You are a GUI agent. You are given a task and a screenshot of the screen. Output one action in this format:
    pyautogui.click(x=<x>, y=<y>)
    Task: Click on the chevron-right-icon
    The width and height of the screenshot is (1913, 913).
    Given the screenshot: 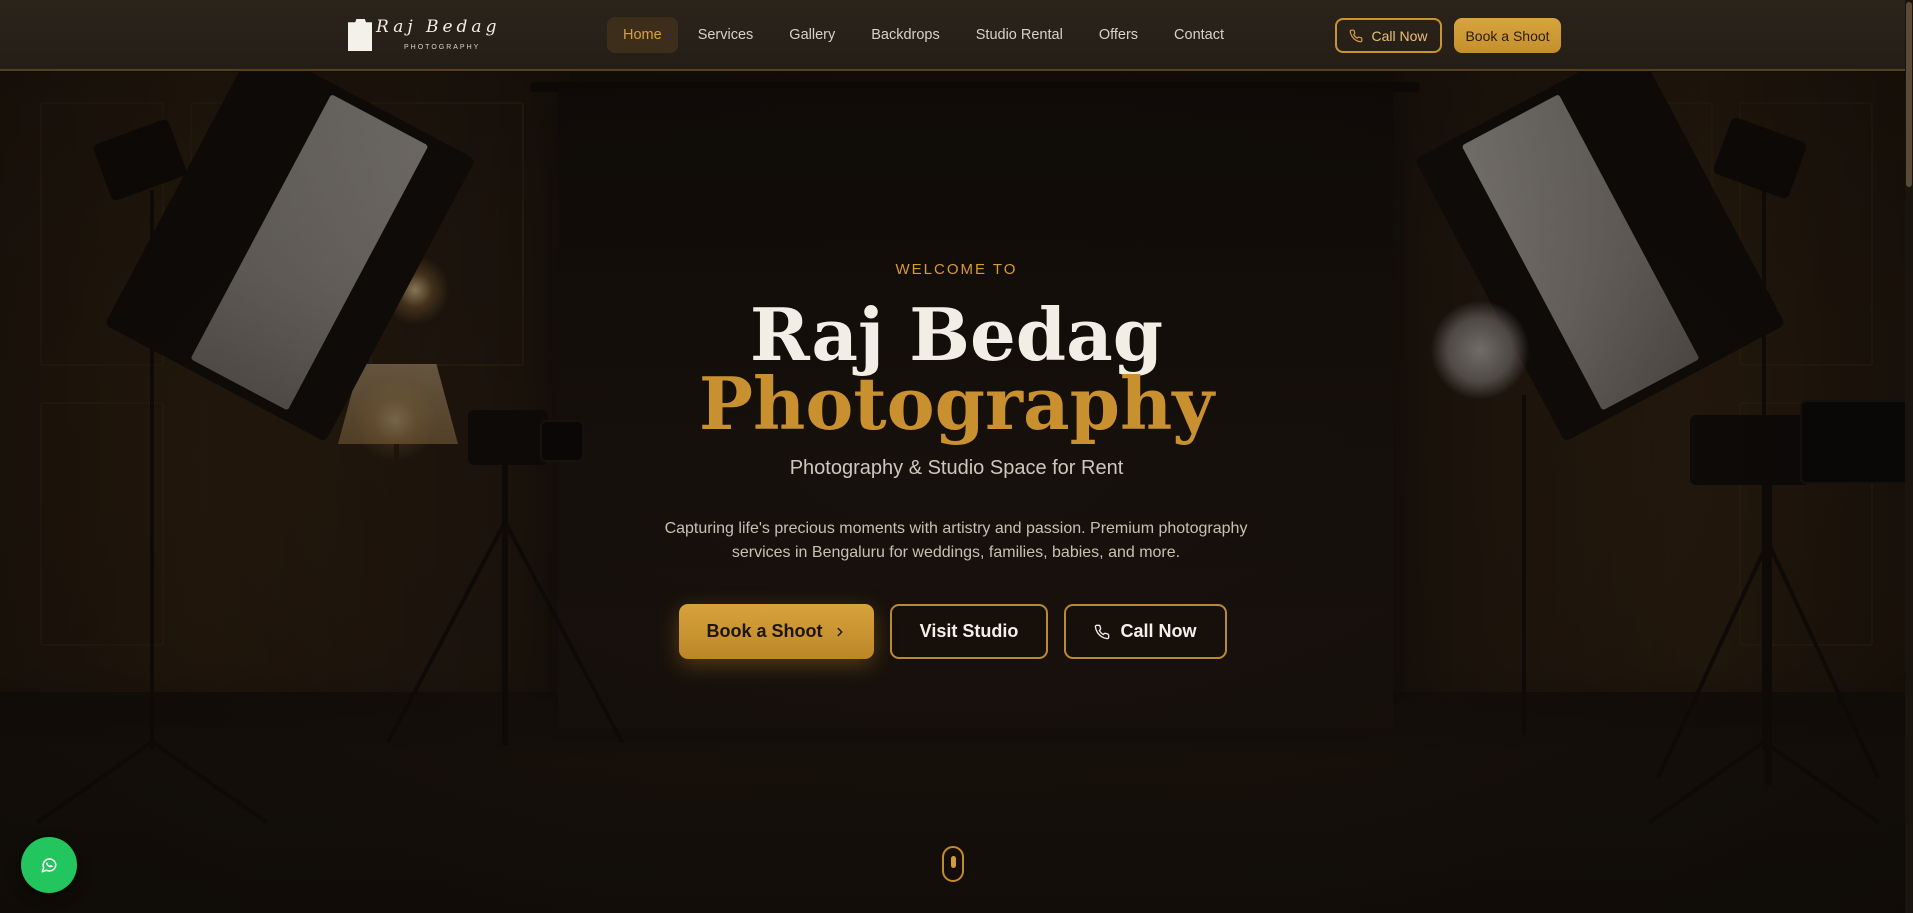 What is the action you would take?
    pyautogui.click(x=840, y=632)
    